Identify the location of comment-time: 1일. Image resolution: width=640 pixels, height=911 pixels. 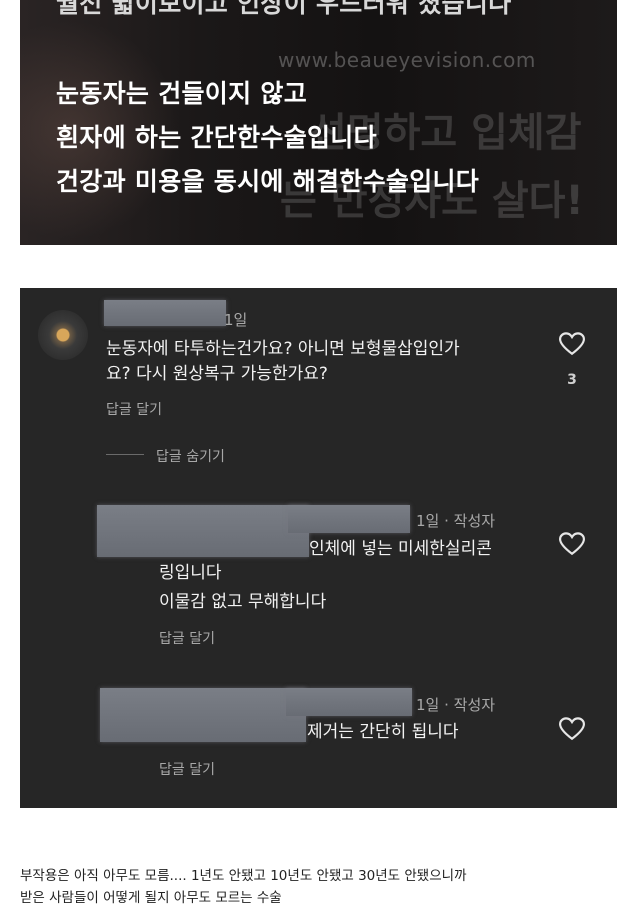
(236, 320).